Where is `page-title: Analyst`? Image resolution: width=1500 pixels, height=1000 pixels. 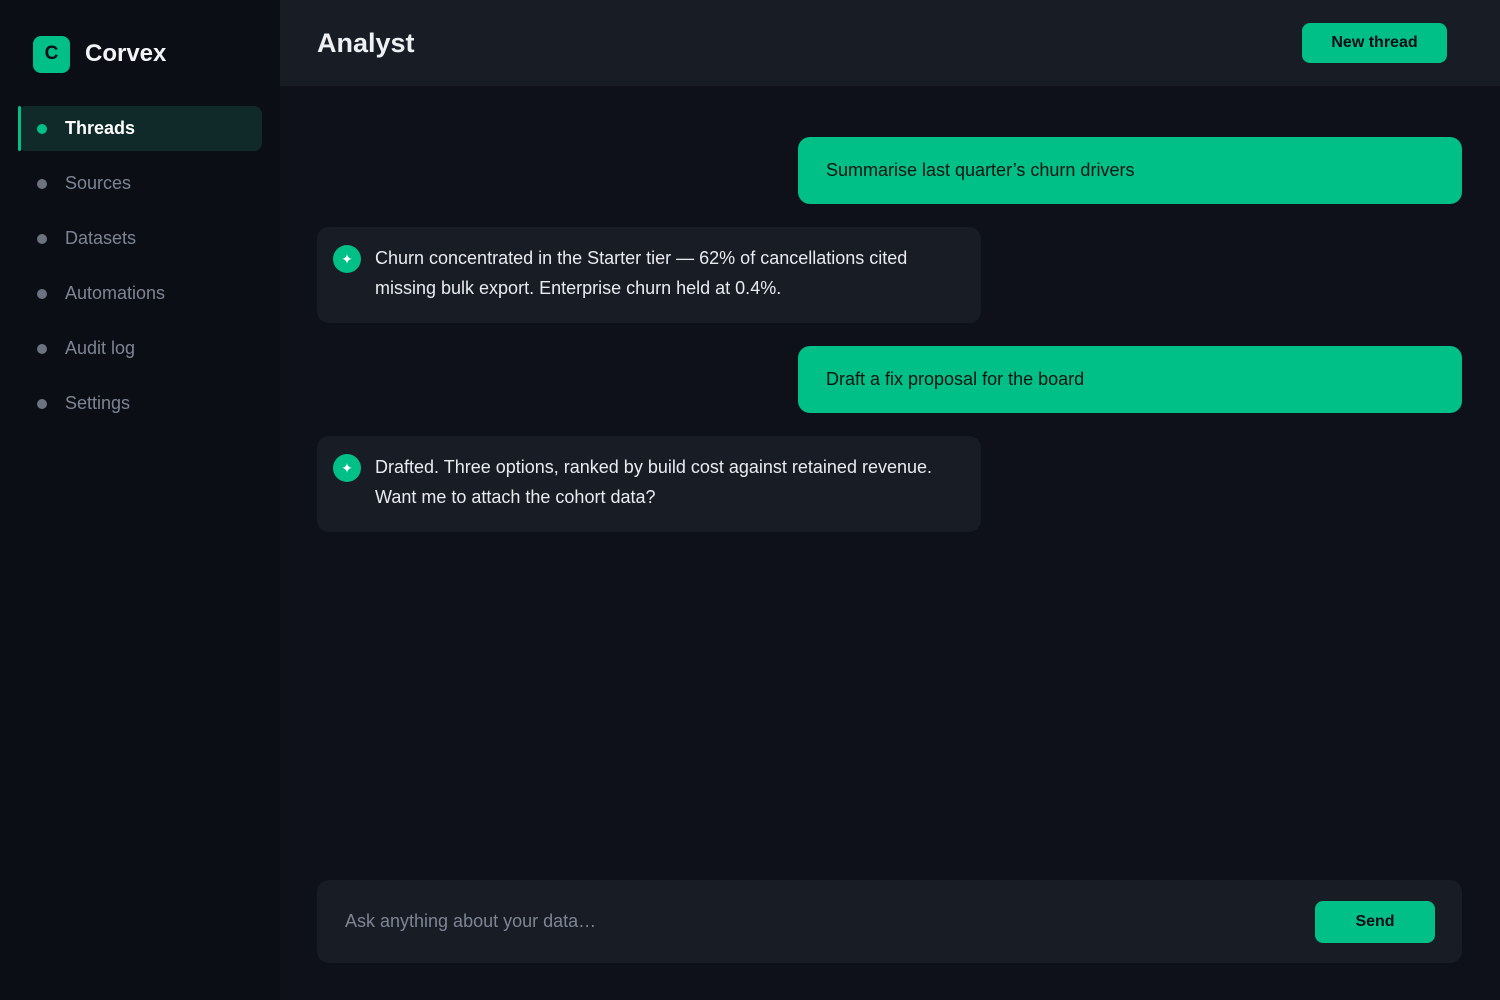 page-title: Analyst is located at coordinates (366, 42).